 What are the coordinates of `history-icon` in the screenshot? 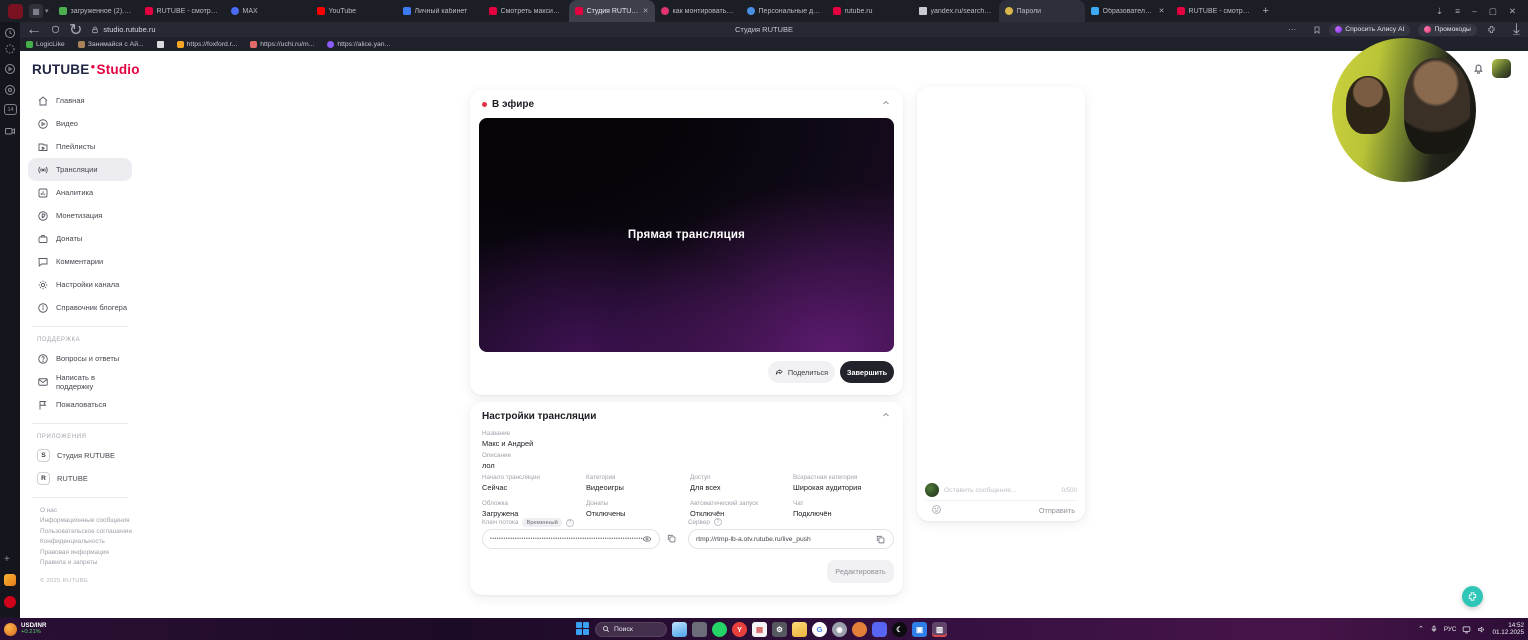 It's located at (10, 33).